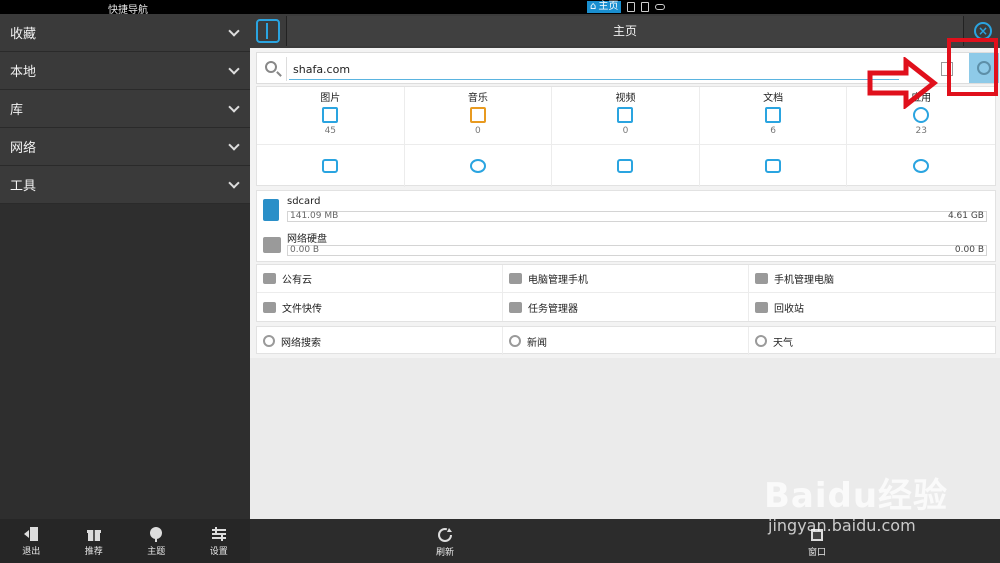 The image size is (1000, 563). Describe the element at coordinates (558, 280) in the screenshot. I see `list-item-label: 电脑管理手机` at that location.